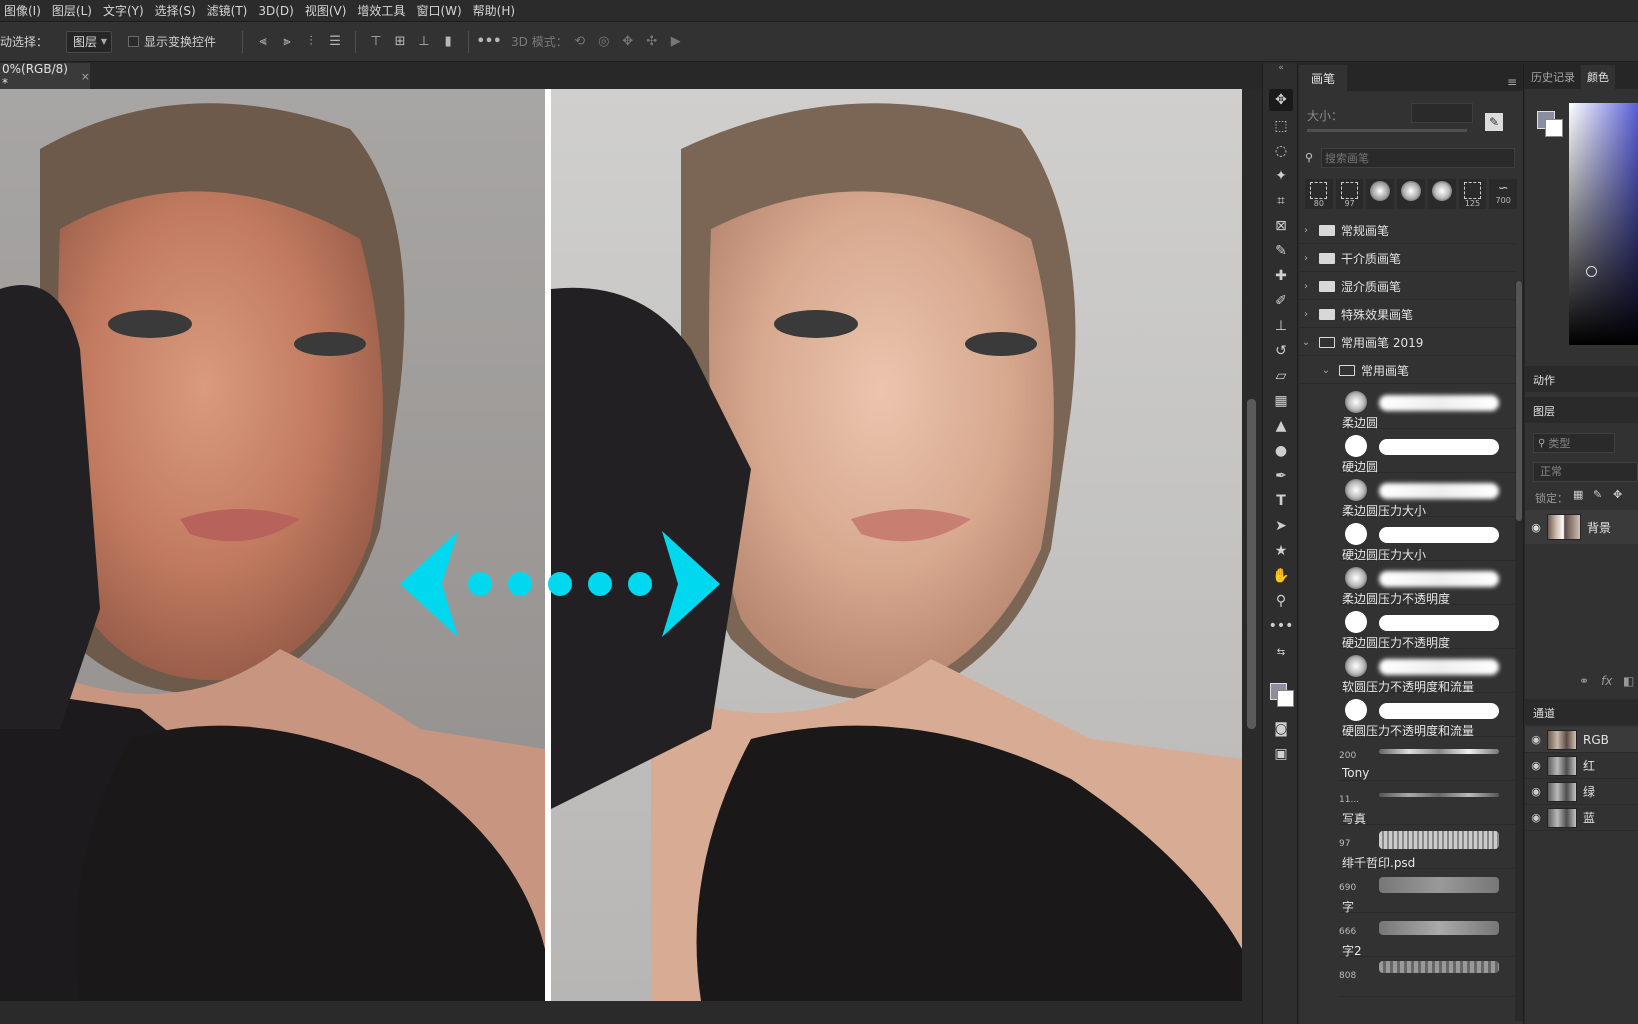 Image resolution: width=1638 pixels, height=1024 pixels. I want to click on align-center-icon: ⫸, so click(287, 42).